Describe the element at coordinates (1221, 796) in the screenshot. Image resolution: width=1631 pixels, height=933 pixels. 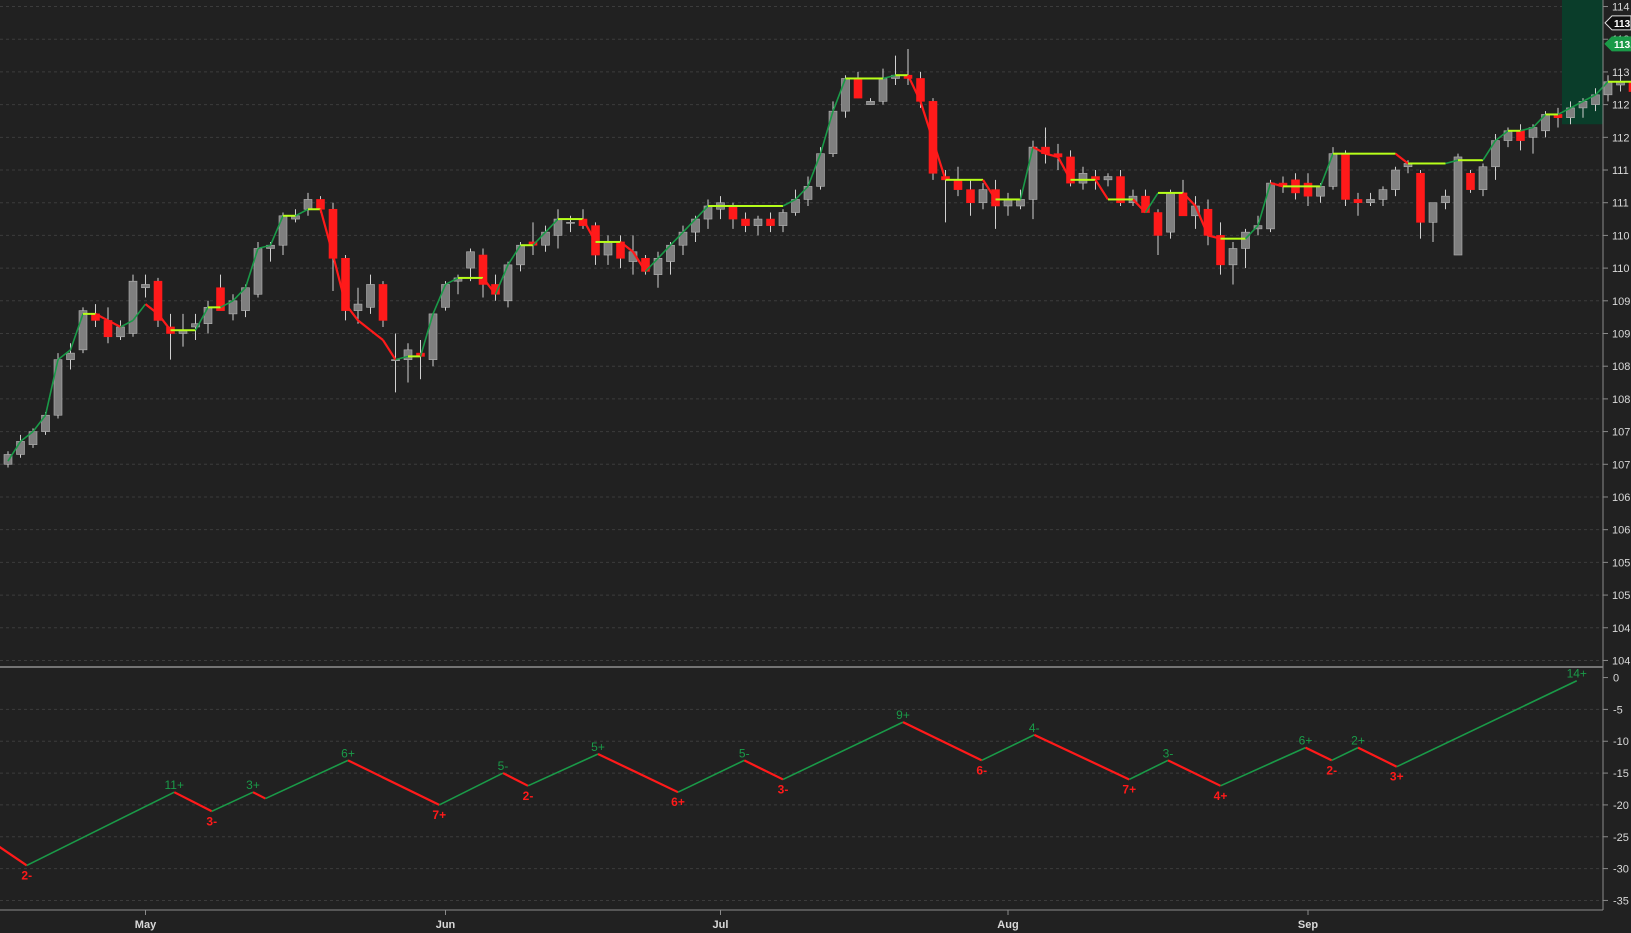
I see `oscillator-count-label: 4+` at that location.